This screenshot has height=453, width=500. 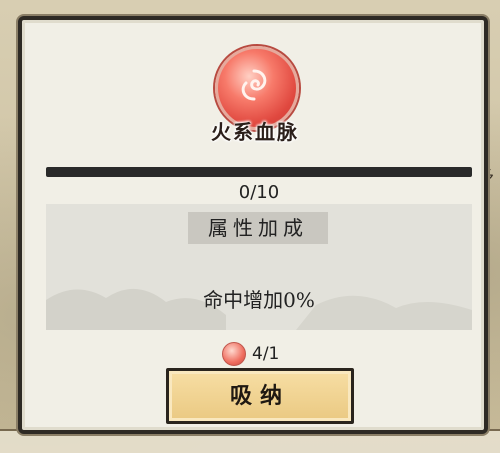 What do you see at coordinates (250, 354) in the screenshot?
I see `absorb-cost: 4/1` at bounding box center [250, 354].